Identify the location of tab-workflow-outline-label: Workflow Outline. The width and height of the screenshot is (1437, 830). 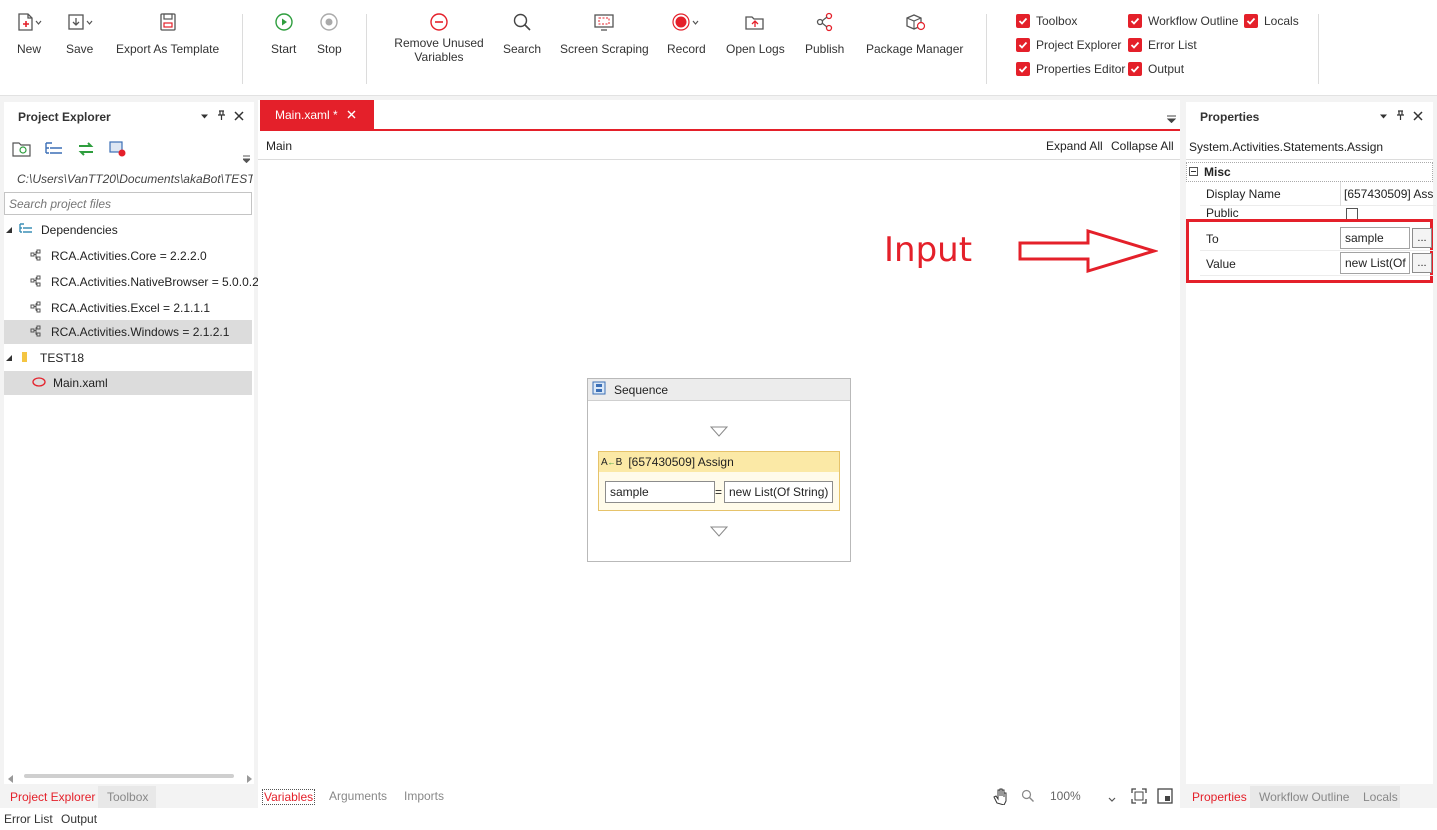
(1304, 797).